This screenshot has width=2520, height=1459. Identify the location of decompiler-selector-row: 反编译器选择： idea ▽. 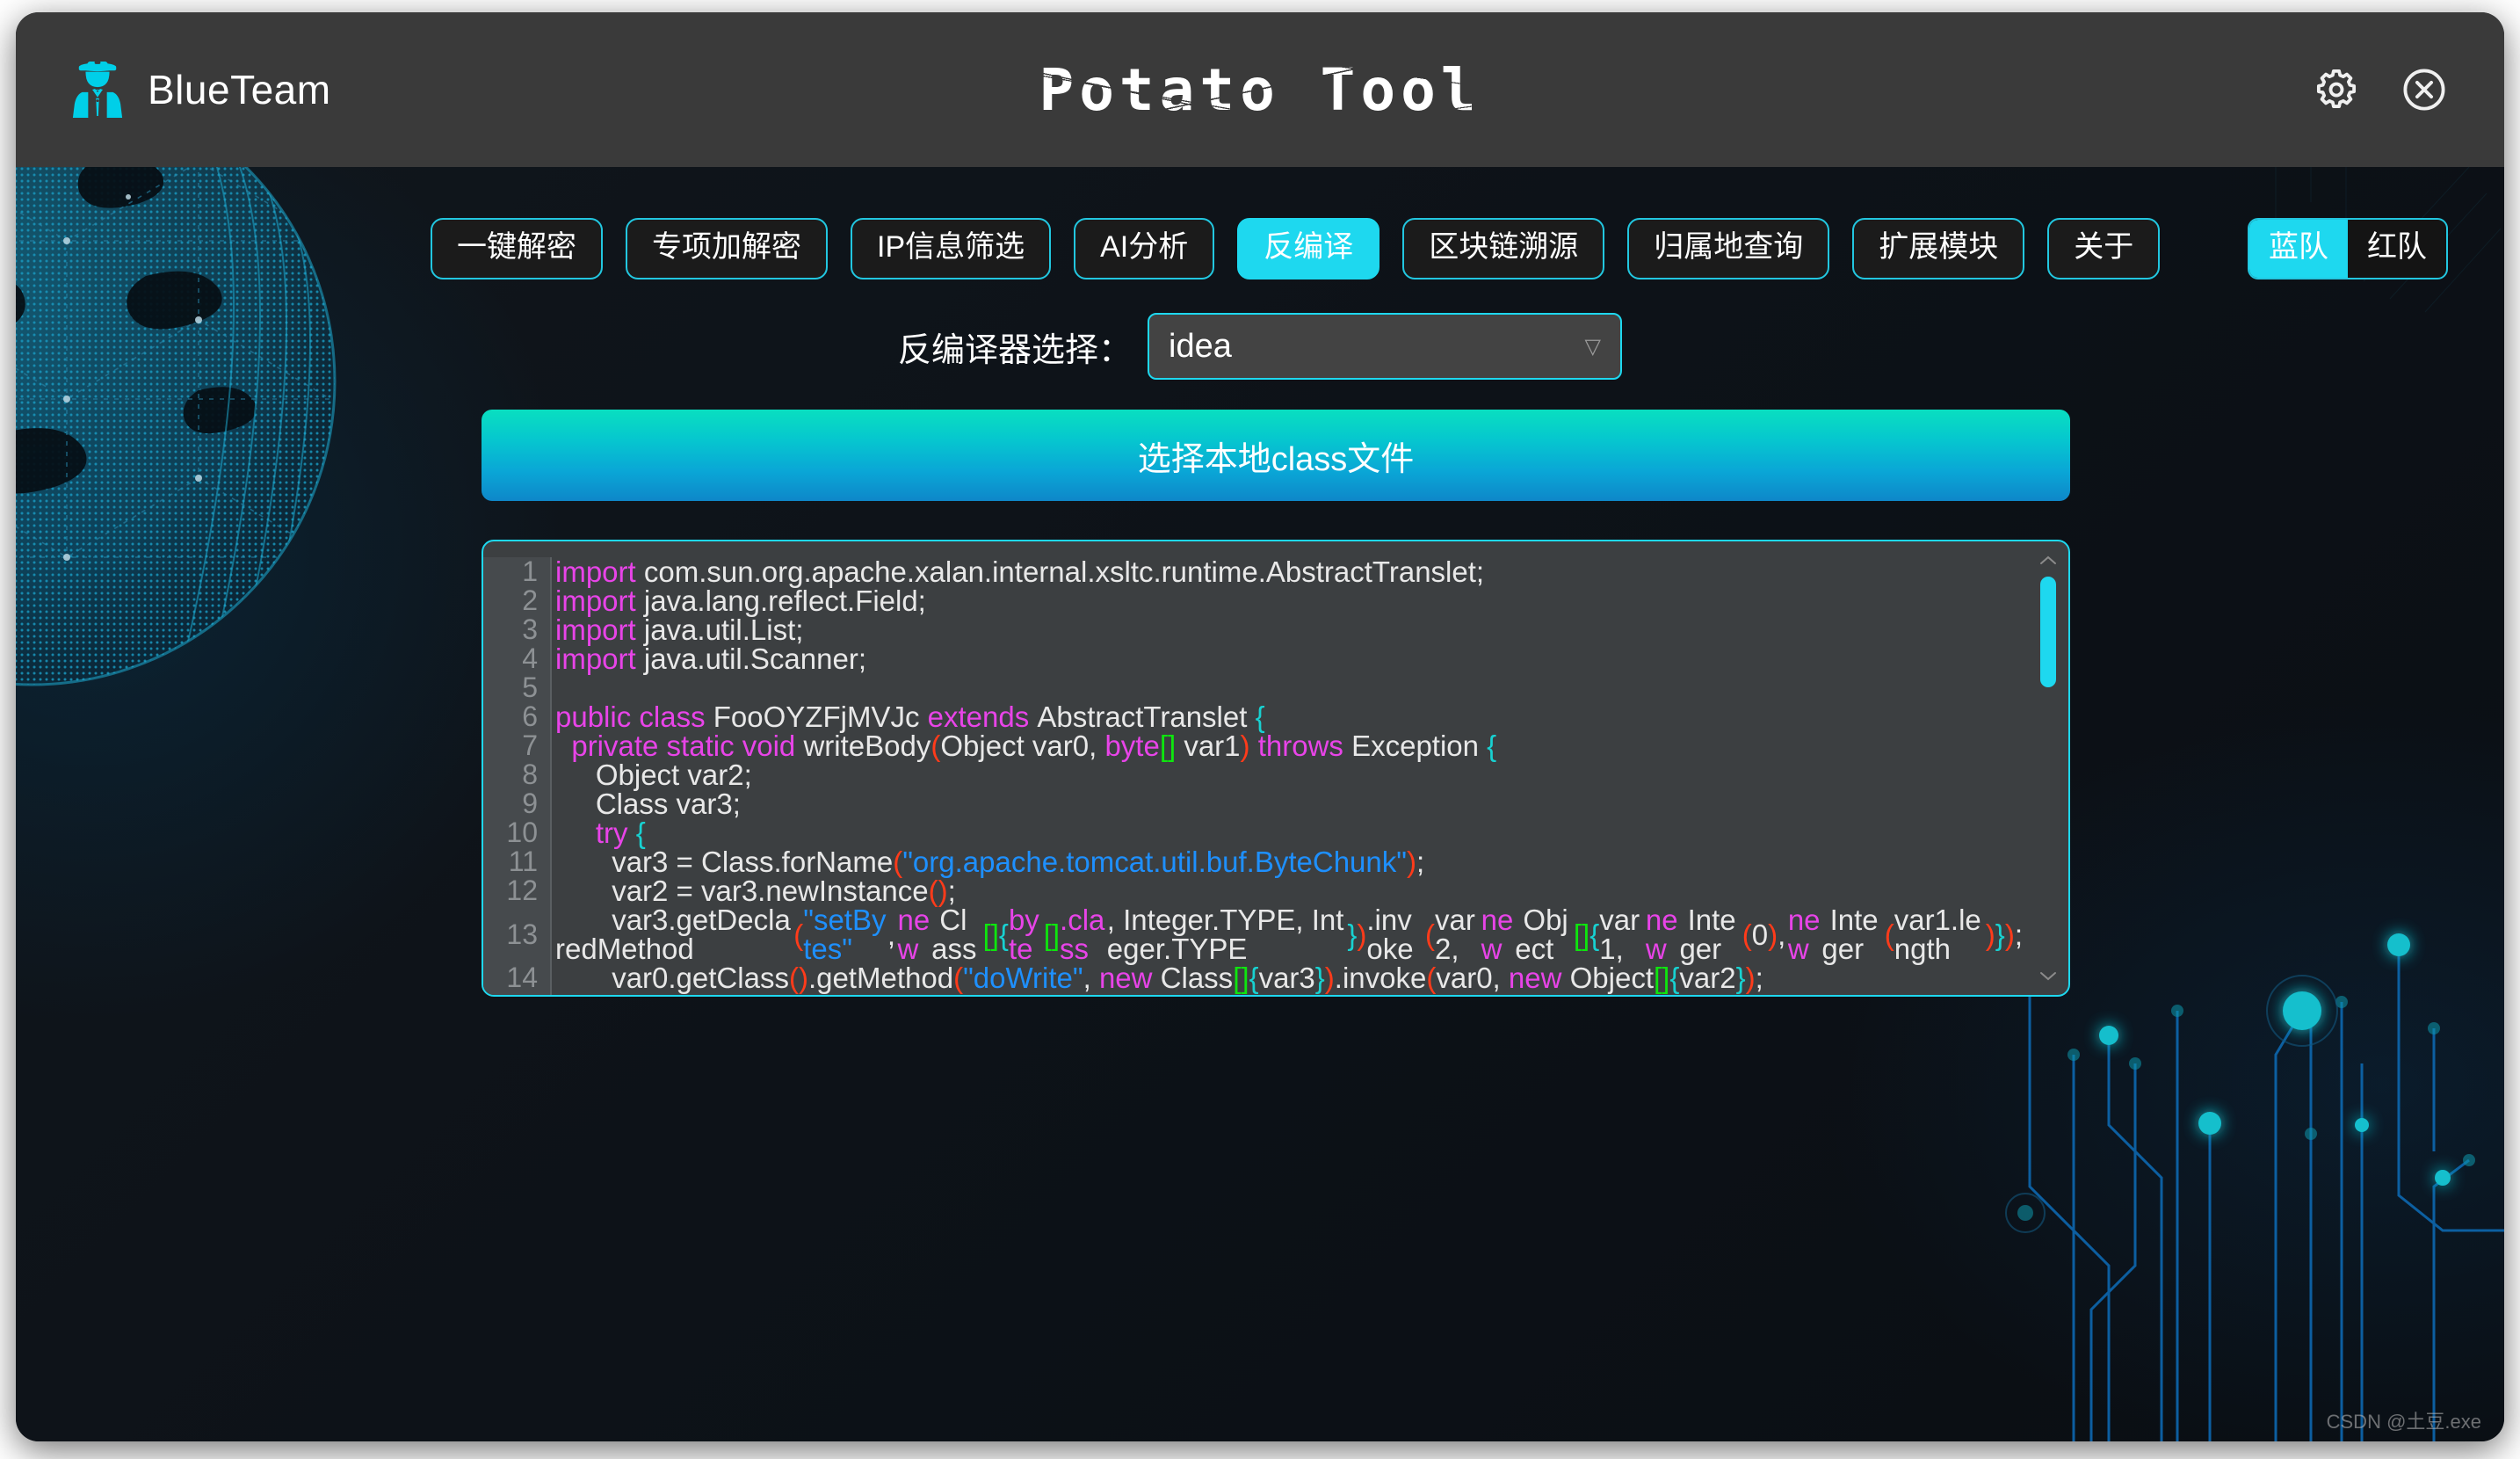
(1260, 346).